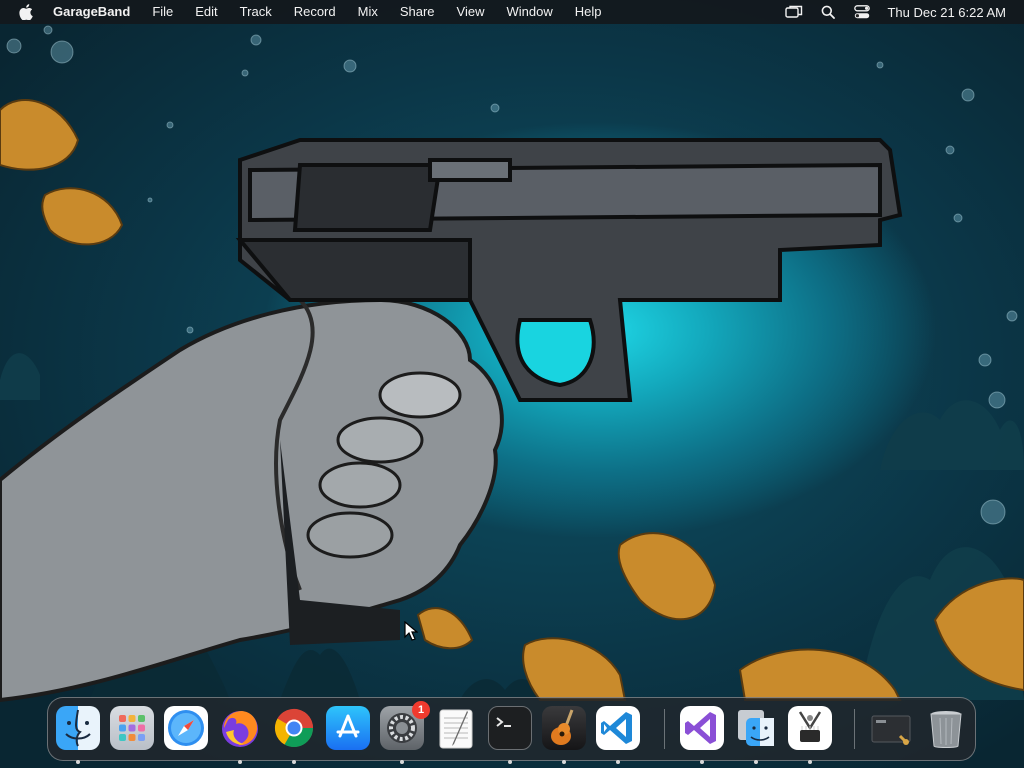 Image resolution: width=1024 pixels, height=768 pixels. I want to click on dock-app-store, so click(348, 728).